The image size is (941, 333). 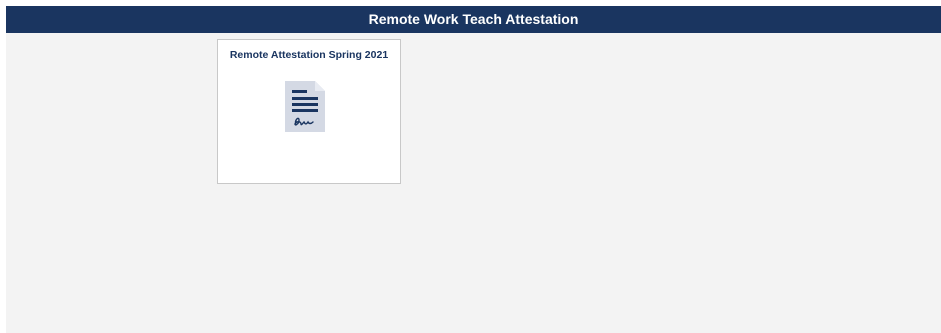 I want to click on page-title: Remote Work Teach Attestation, so click(x=473, y=19).